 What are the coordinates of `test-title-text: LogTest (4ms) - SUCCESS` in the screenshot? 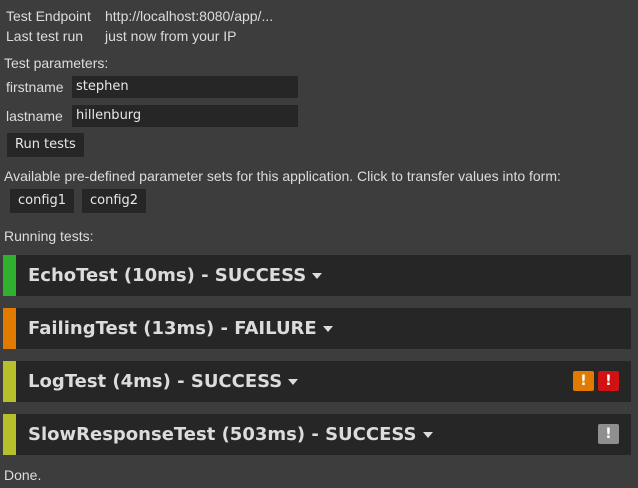 It's located at (155, 381).